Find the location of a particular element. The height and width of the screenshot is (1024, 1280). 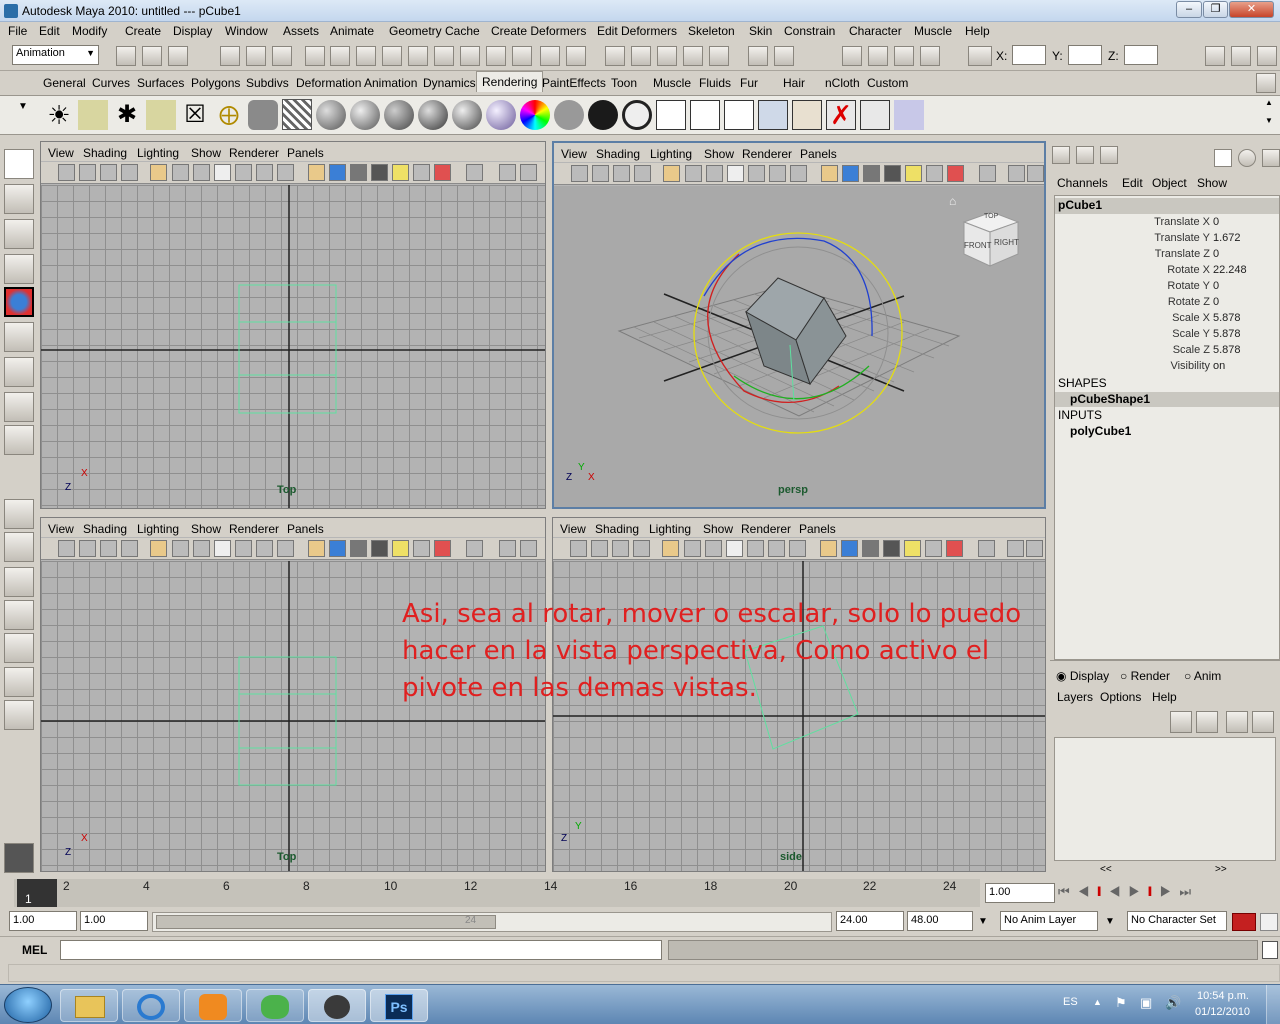

attr-value: on is located at coordinates (1219, 366).